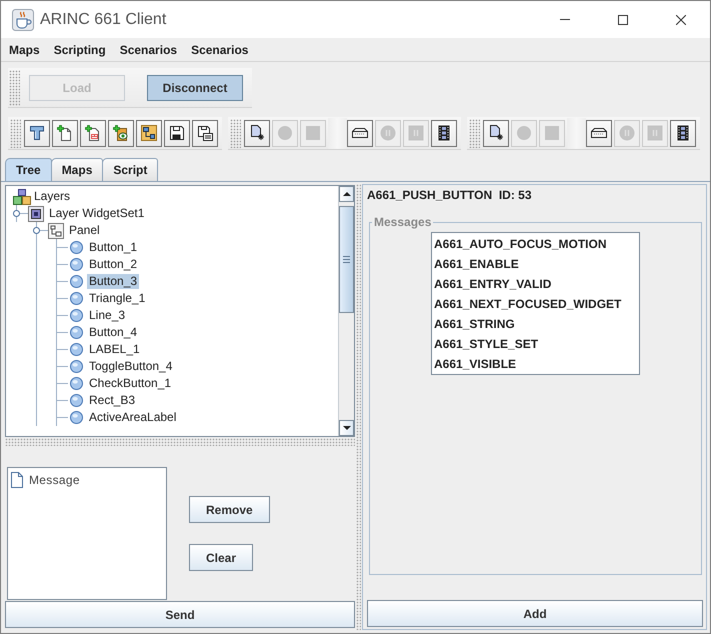 This screenshot has height=634, width=711. I want to click on tab: Tree, so click(28, 169).